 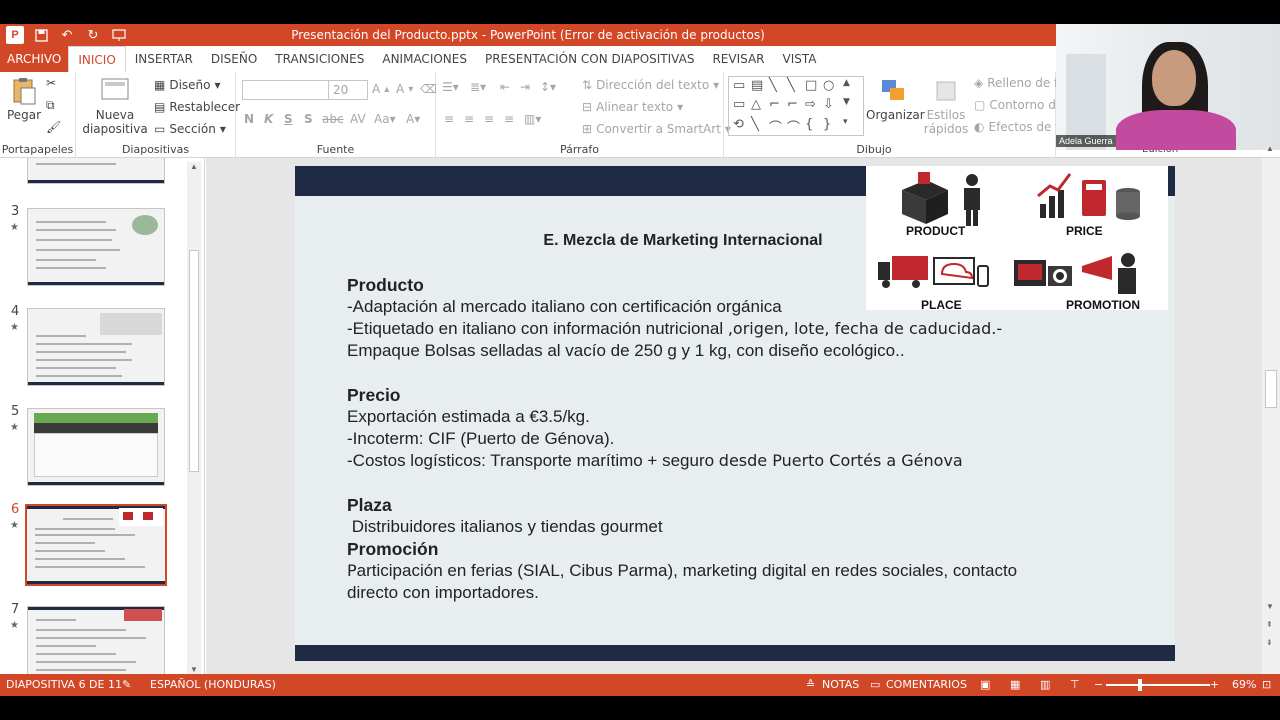 I want to click on char-spacing-icon: AV, so click(x=358, y=119).